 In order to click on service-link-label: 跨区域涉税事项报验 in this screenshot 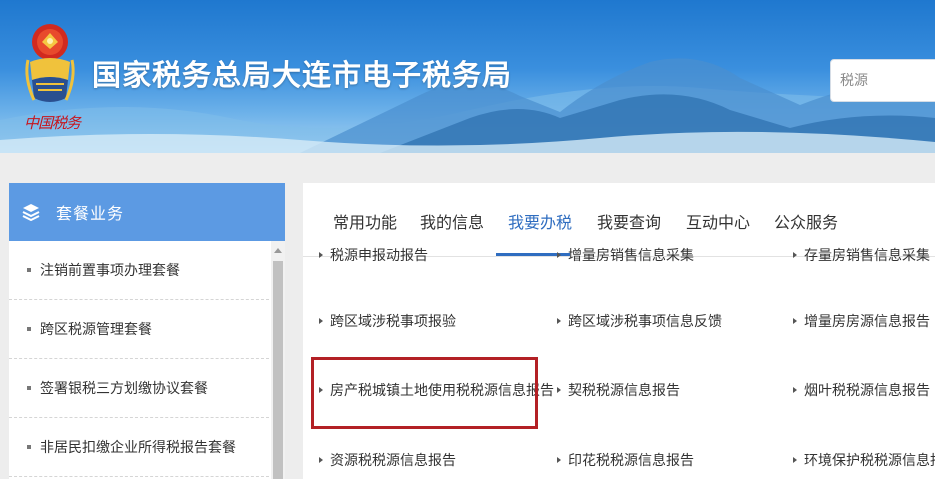, I will do `click(393, 322)`.